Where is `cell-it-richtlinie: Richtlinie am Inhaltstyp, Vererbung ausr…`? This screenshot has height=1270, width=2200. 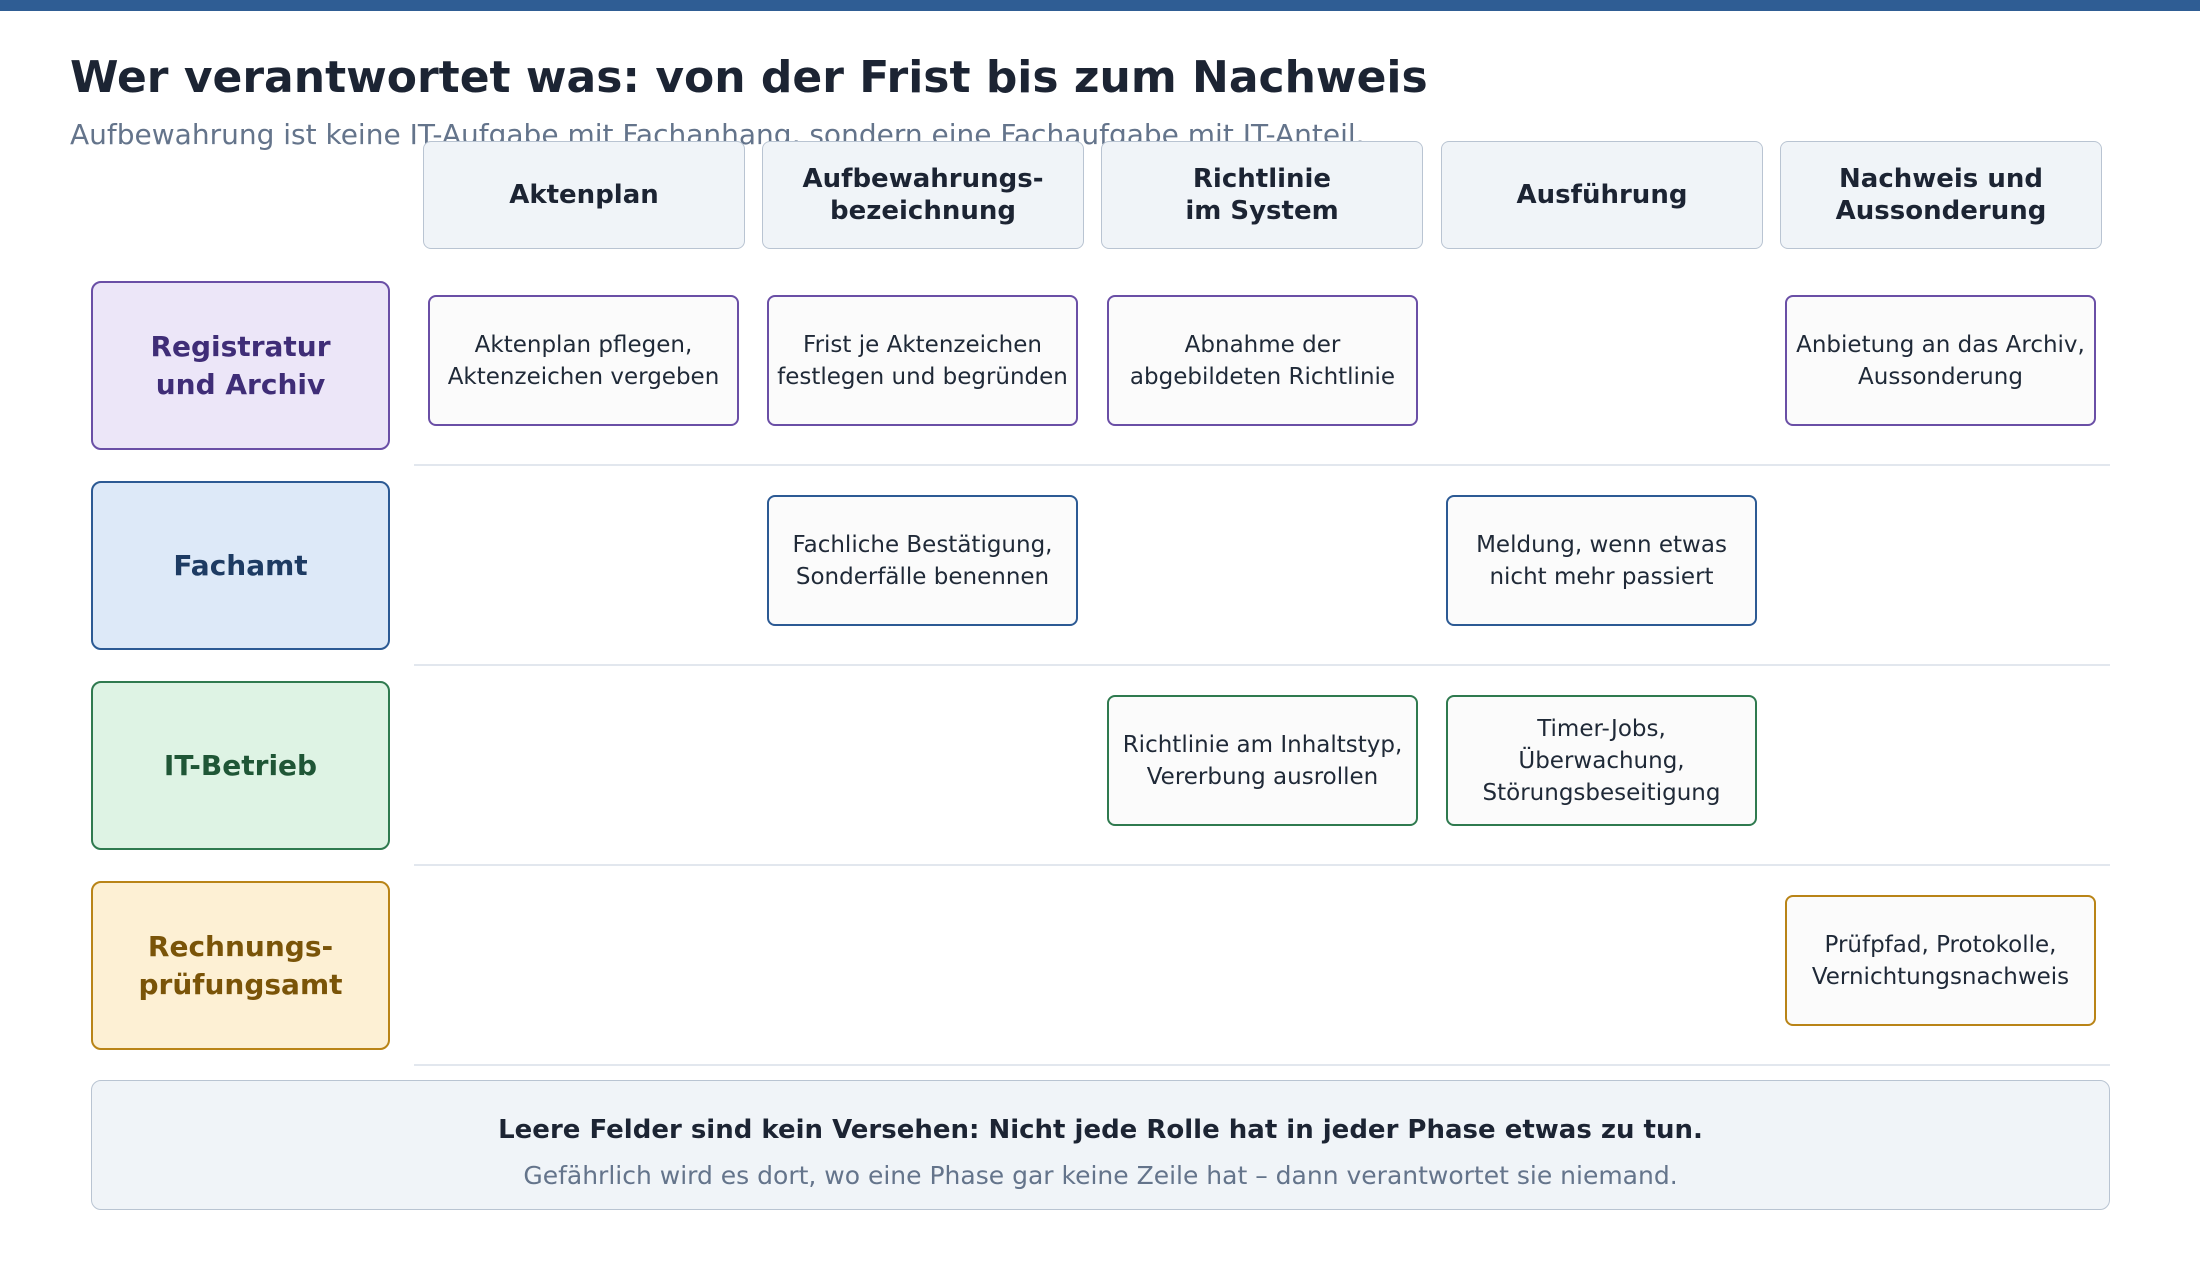
cell-it-richtlinie: Richtlinie am Inhaltstyp, Vererbung ausr… is located at coordinates (1262, 760).